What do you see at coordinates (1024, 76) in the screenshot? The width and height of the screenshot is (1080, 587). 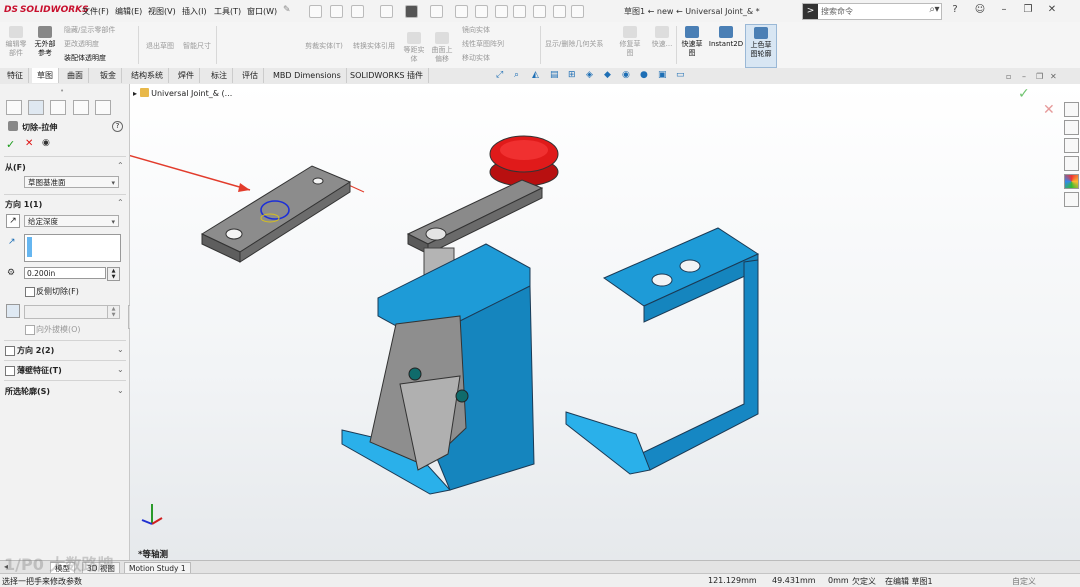 I see `viewport-minimize-icon: –` at bounding box center [1024, 76].